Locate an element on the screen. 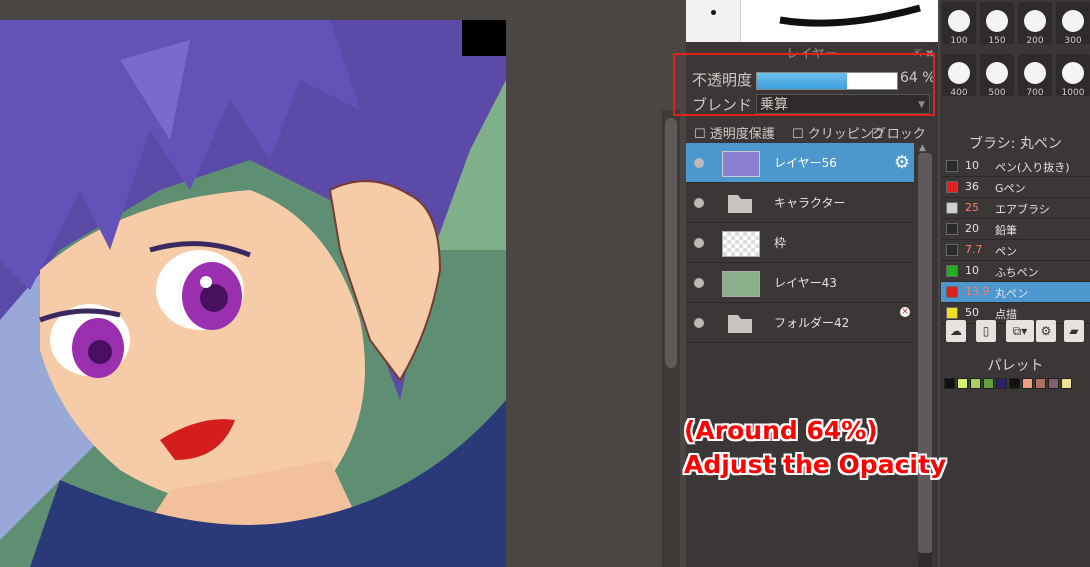  layer-thumbnail is located at coordinates (741, 164).